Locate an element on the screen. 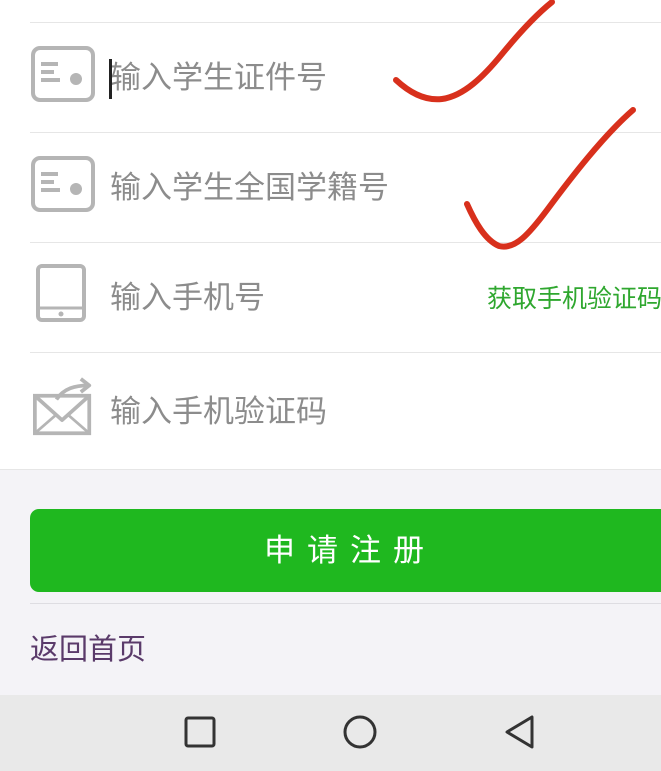 The height and width of the screenshot is (771, 661). phone-row: 获取手机验证码 is located at coordinates (330, 298).